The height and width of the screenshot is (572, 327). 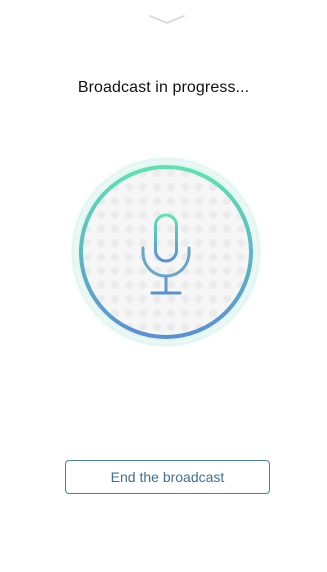 What do you see at coordinates (167, 477) in the screenshot?
I see `end-broadcast-button: End the broadcast` at bounding box center [167, 477].